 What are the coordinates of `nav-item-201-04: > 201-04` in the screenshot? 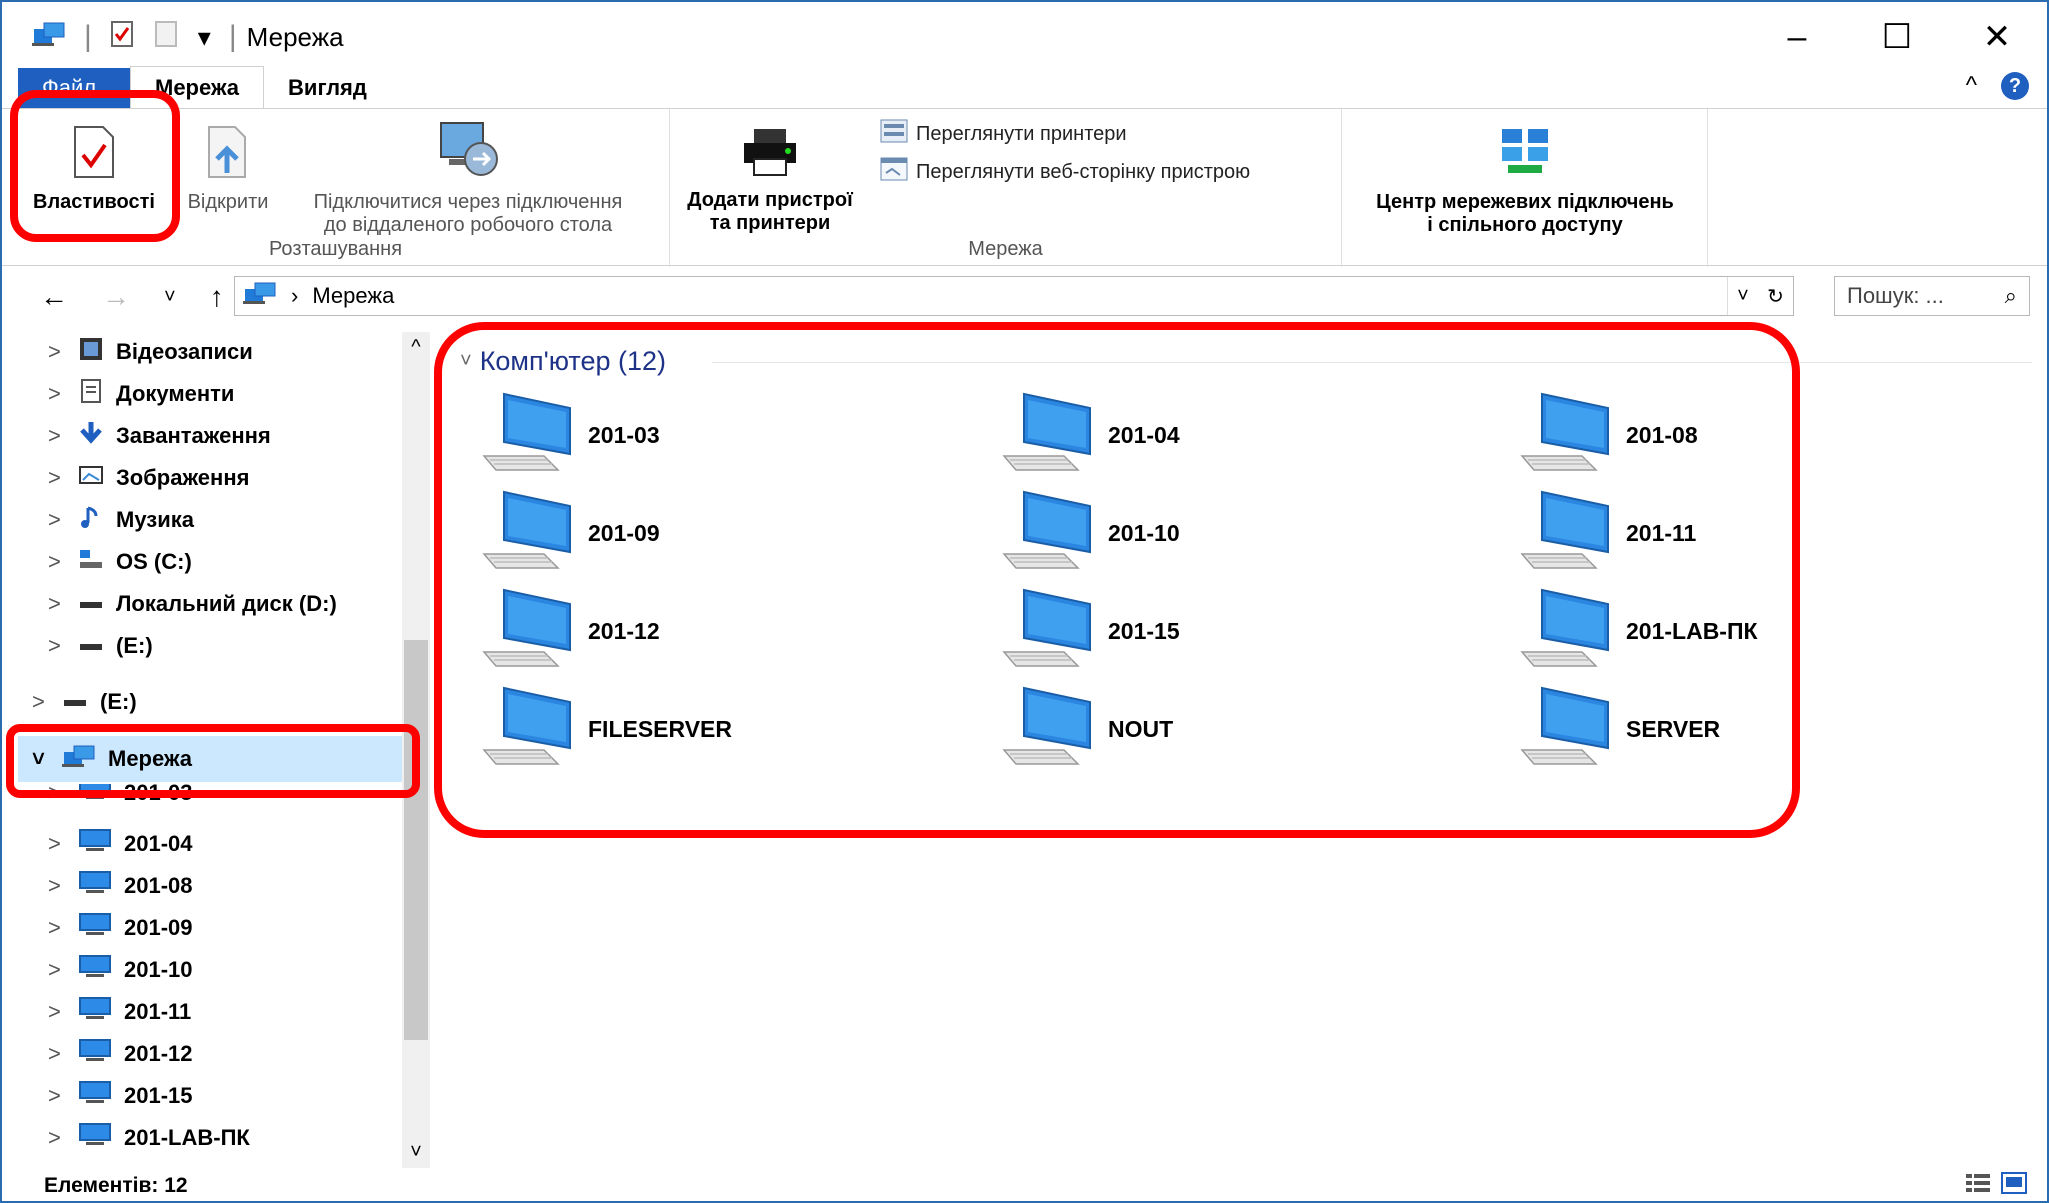 It's located at (120, 844).